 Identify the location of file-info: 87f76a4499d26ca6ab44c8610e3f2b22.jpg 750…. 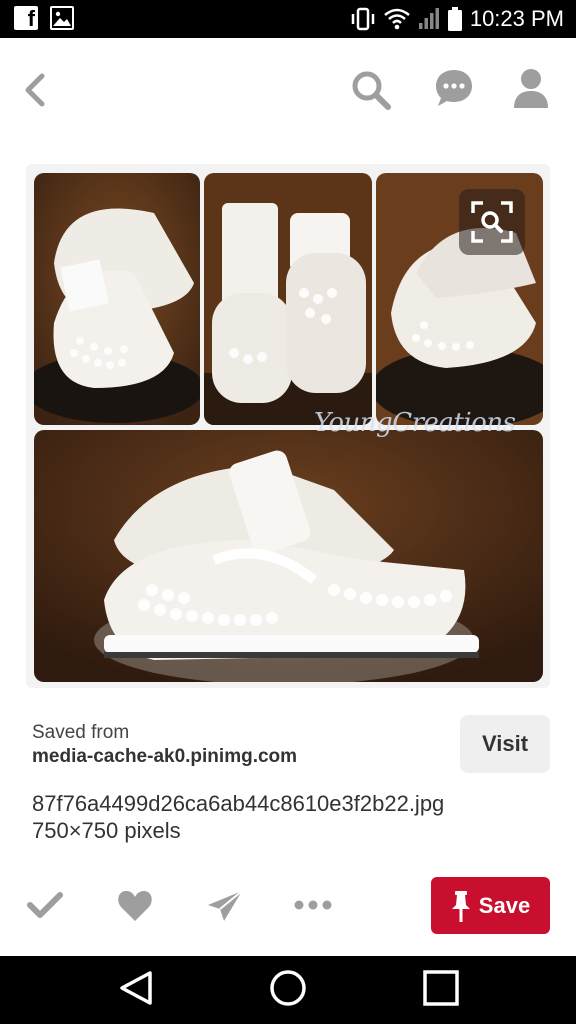
(238, 817).